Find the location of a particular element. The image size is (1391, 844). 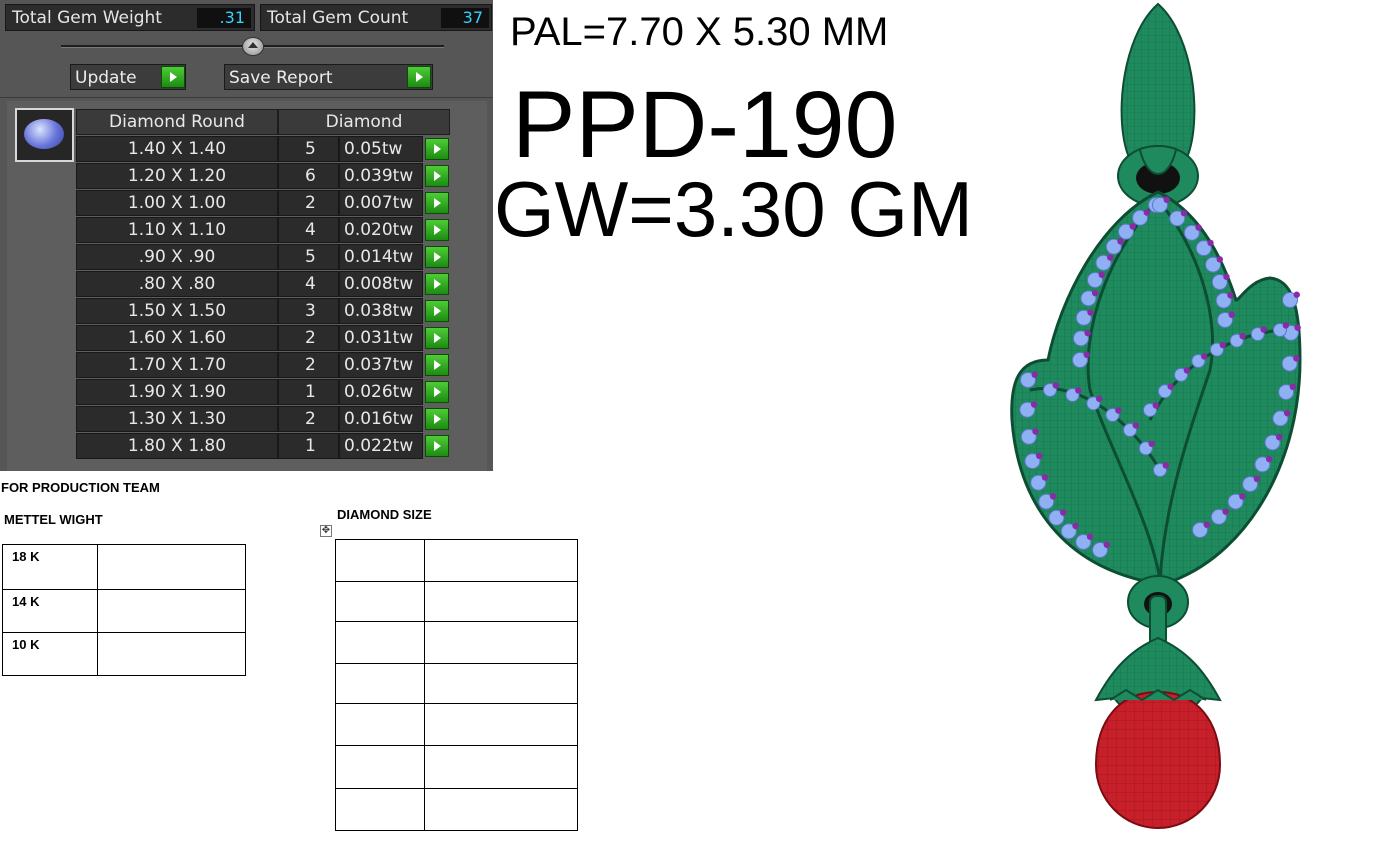

gem-table-row: 1.70 X 1.70 2 0.037tw is located at coordinates (263, 365).